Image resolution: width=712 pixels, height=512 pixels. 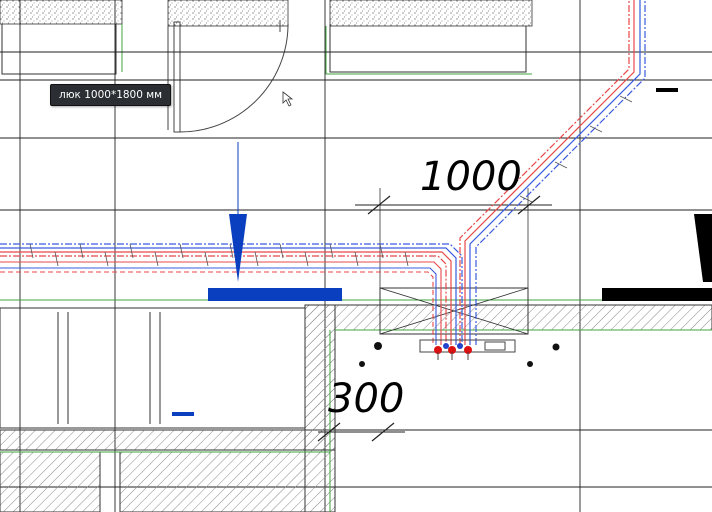 What do you see at coordinates (657, 257) in the screenshot?
I see `section-marker-black` at bounding box center [657, 257].